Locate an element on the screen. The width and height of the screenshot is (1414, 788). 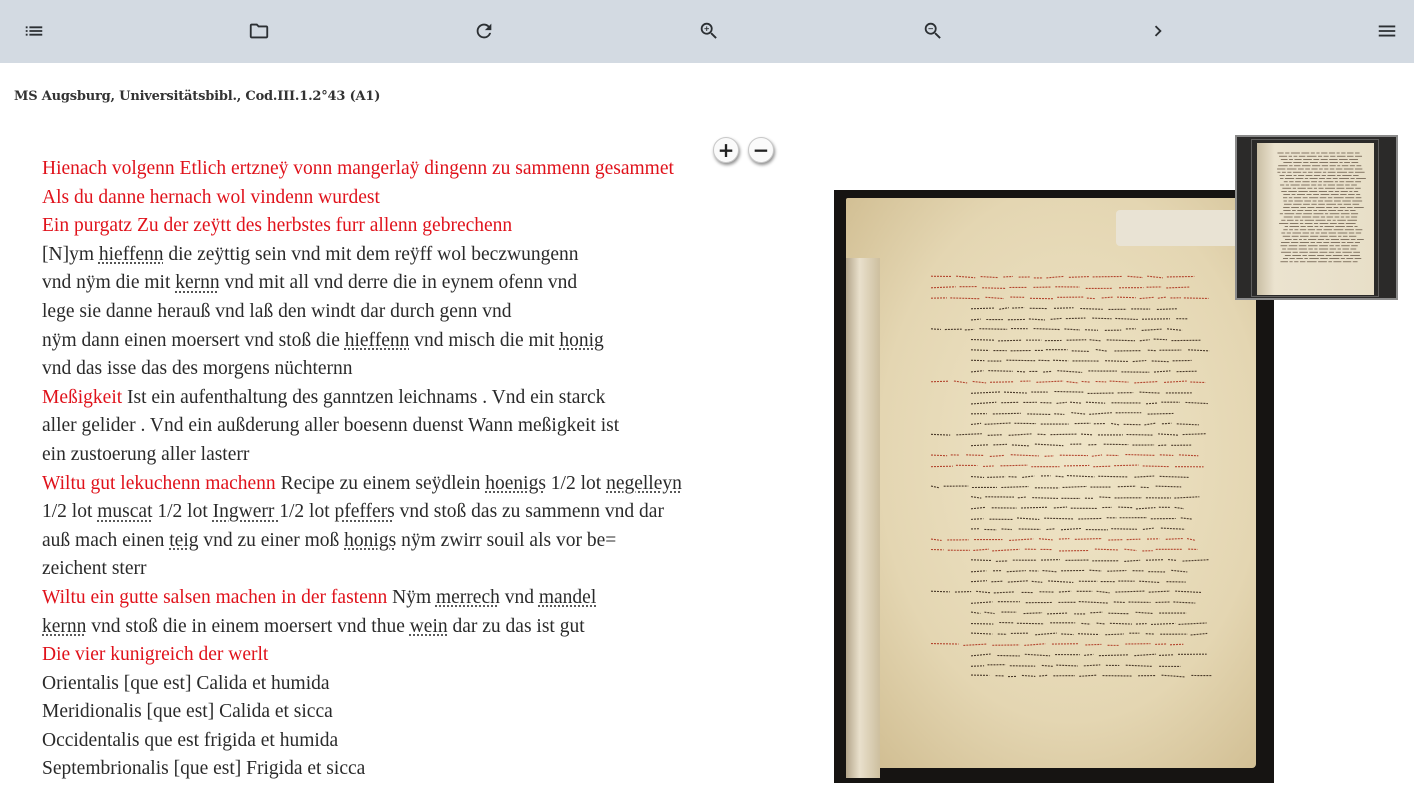
viewer-zoom-in-button: + is located at coordinates (726, 150).